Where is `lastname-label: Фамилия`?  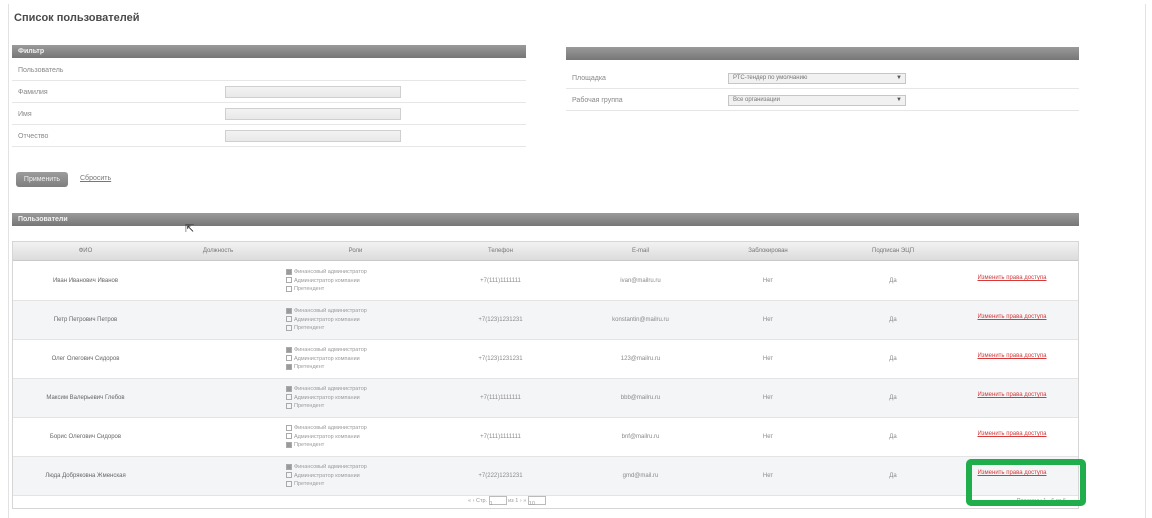 lastname-label: Фамилия is located at coordinates (33, 92).